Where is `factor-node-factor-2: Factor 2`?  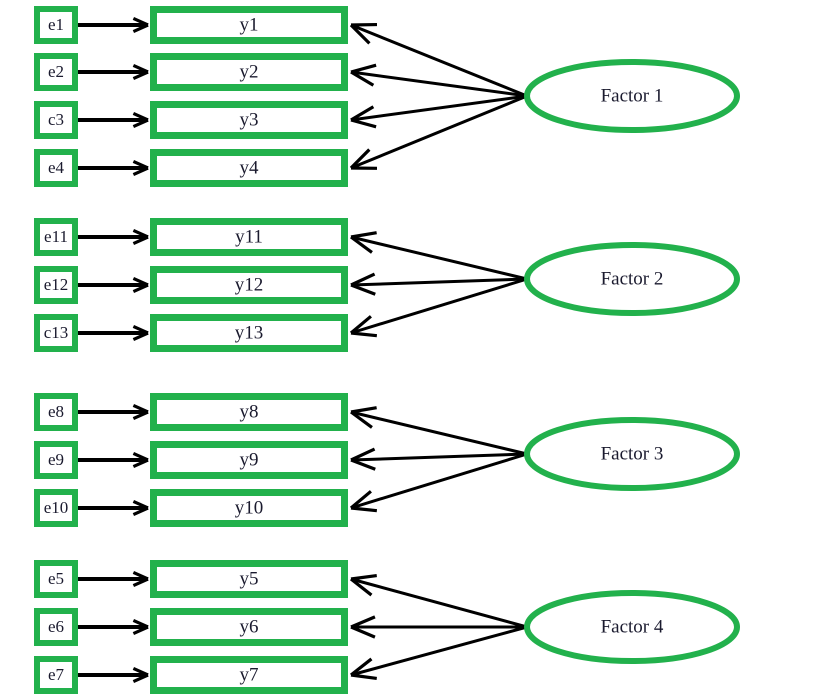
factor-node-factor-2: Factor 2 is located at coordinates (632, 279).